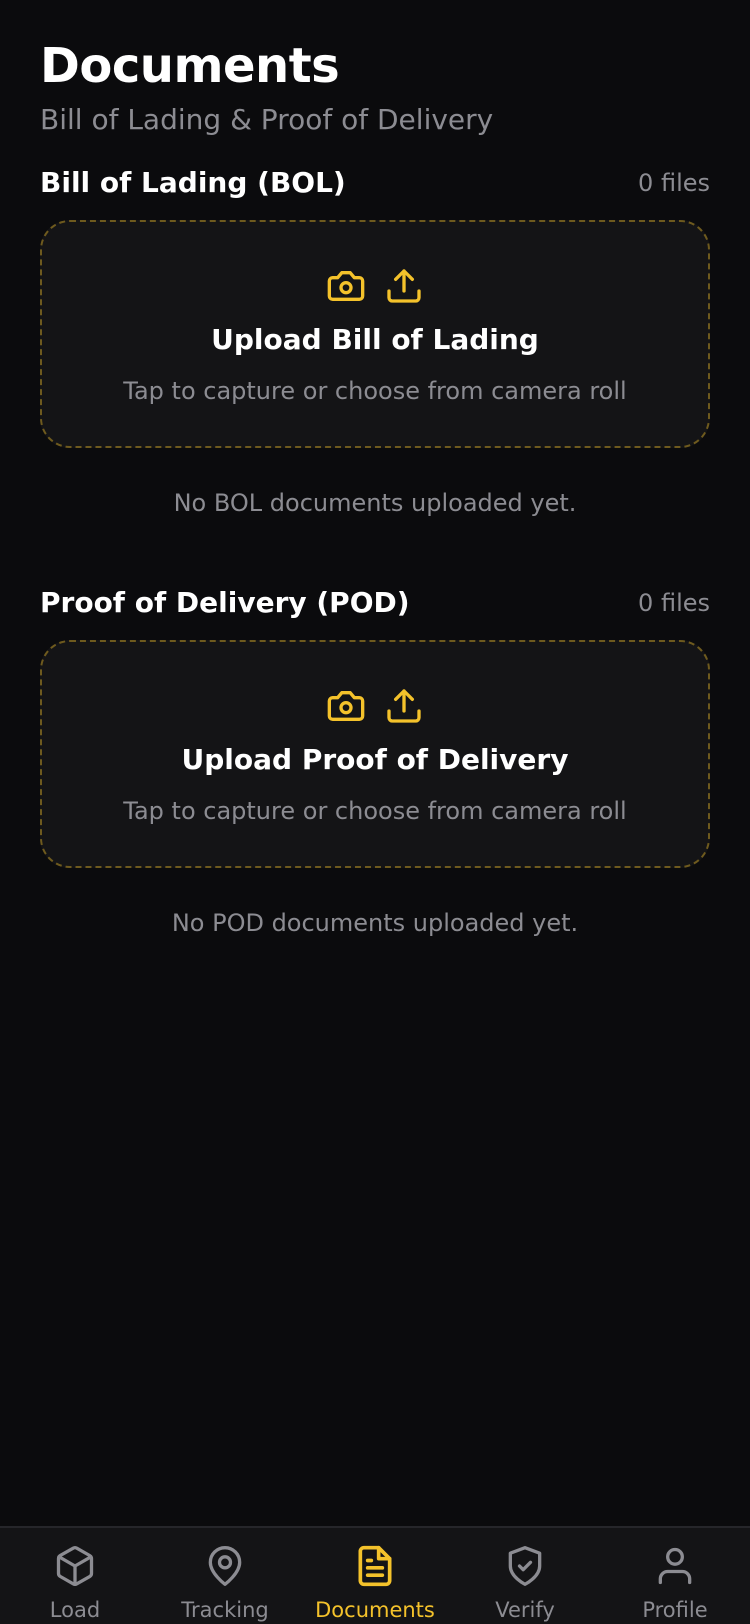 This screenshot has width=750, height=1624. What do you see at coordinates (375, 1610) in the screenshot?
I see `tab-documents-label: Documents` at bounding box center [375, 1610].